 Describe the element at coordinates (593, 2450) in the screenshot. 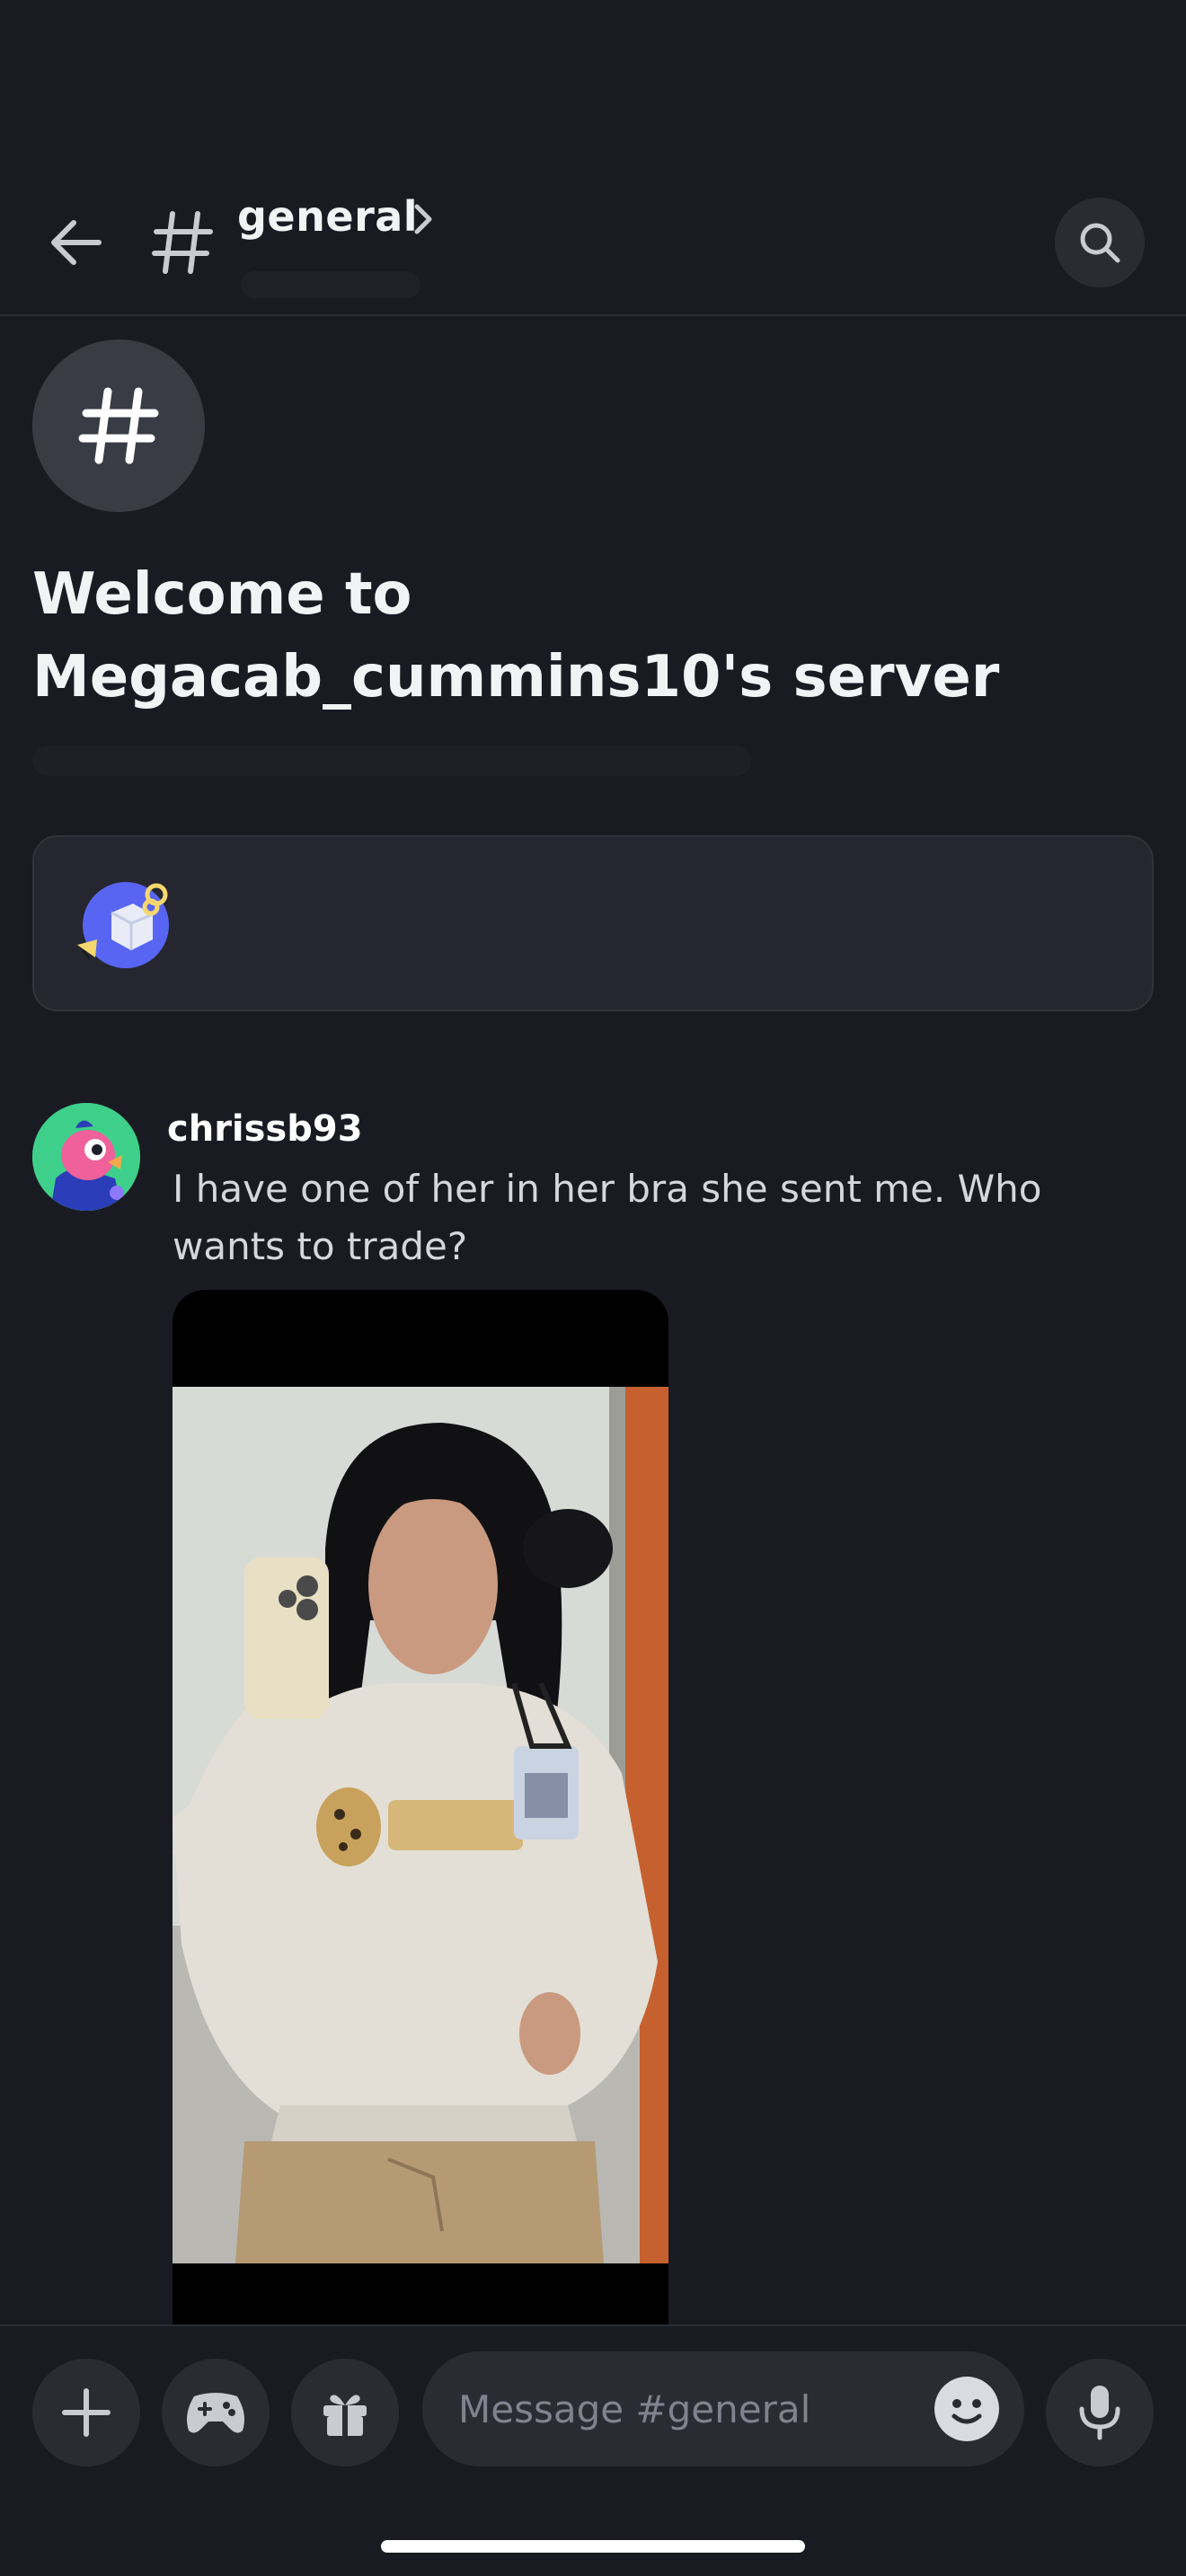

I see `message-composer` at that location.